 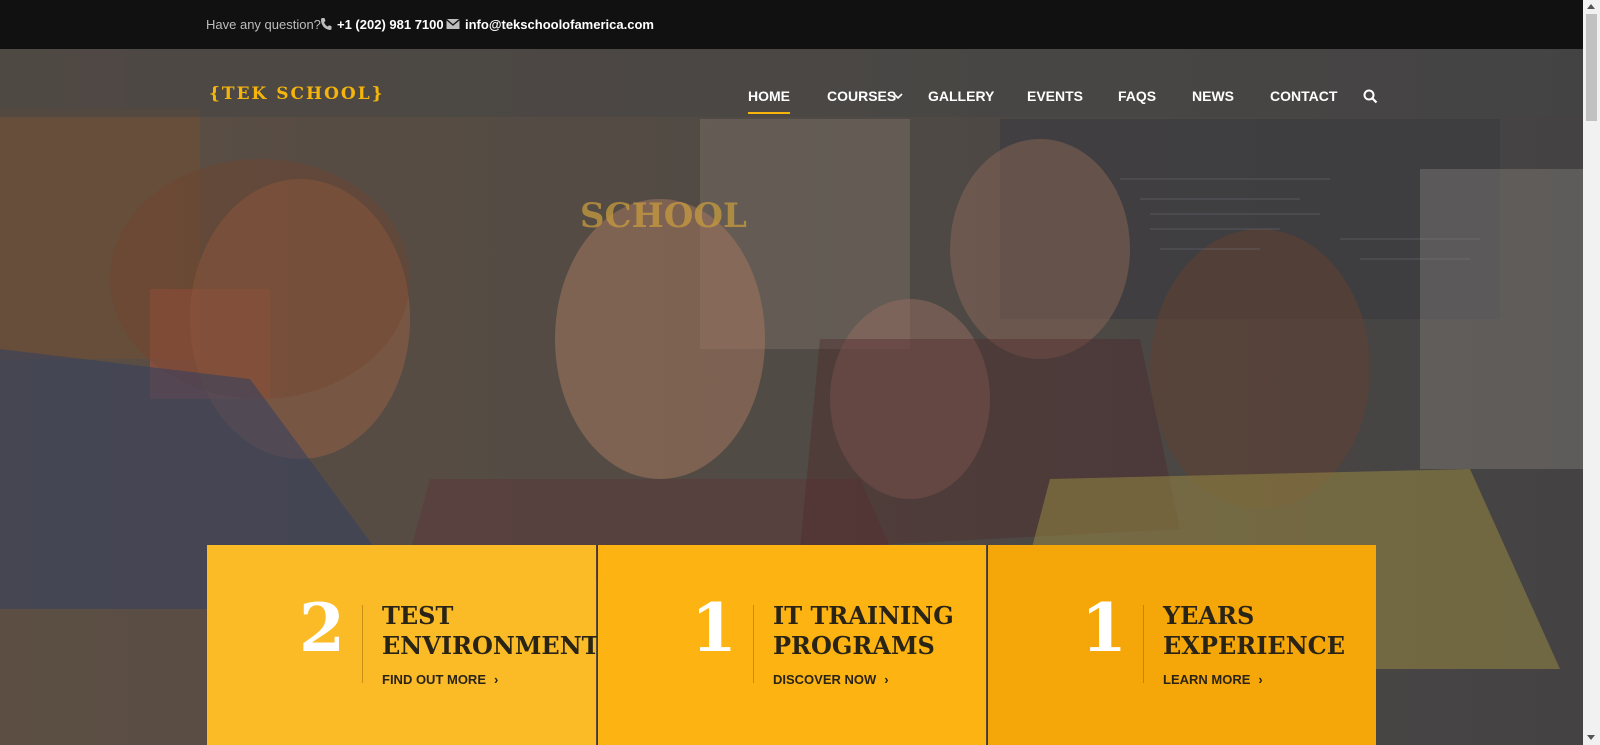 I want to click on feature-title-line1: TEST, so click(x=418, y=615).